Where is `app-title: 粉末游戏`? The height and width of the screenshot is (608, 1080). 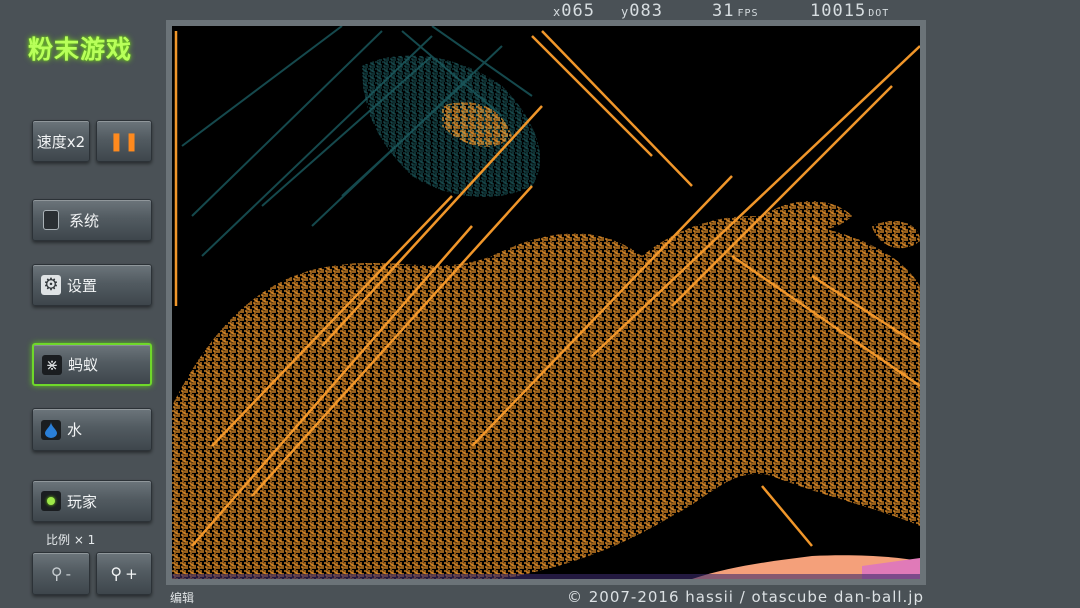 app-title: 粉末游戏 is located at coordinates (80, 49).